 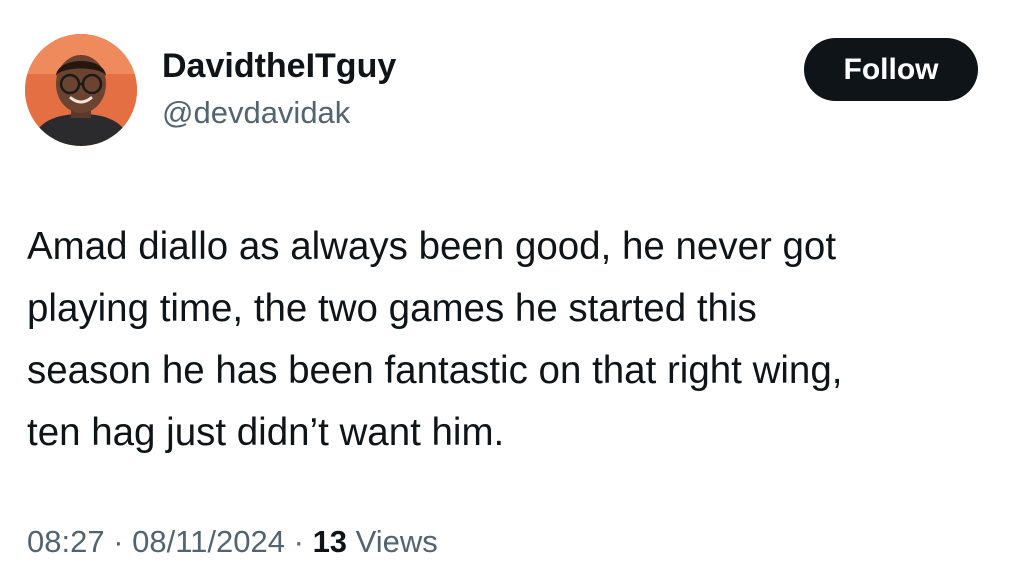 I want to click on tweet-text-line: ten hag just didn’t want him., so click(x=266, y=432).